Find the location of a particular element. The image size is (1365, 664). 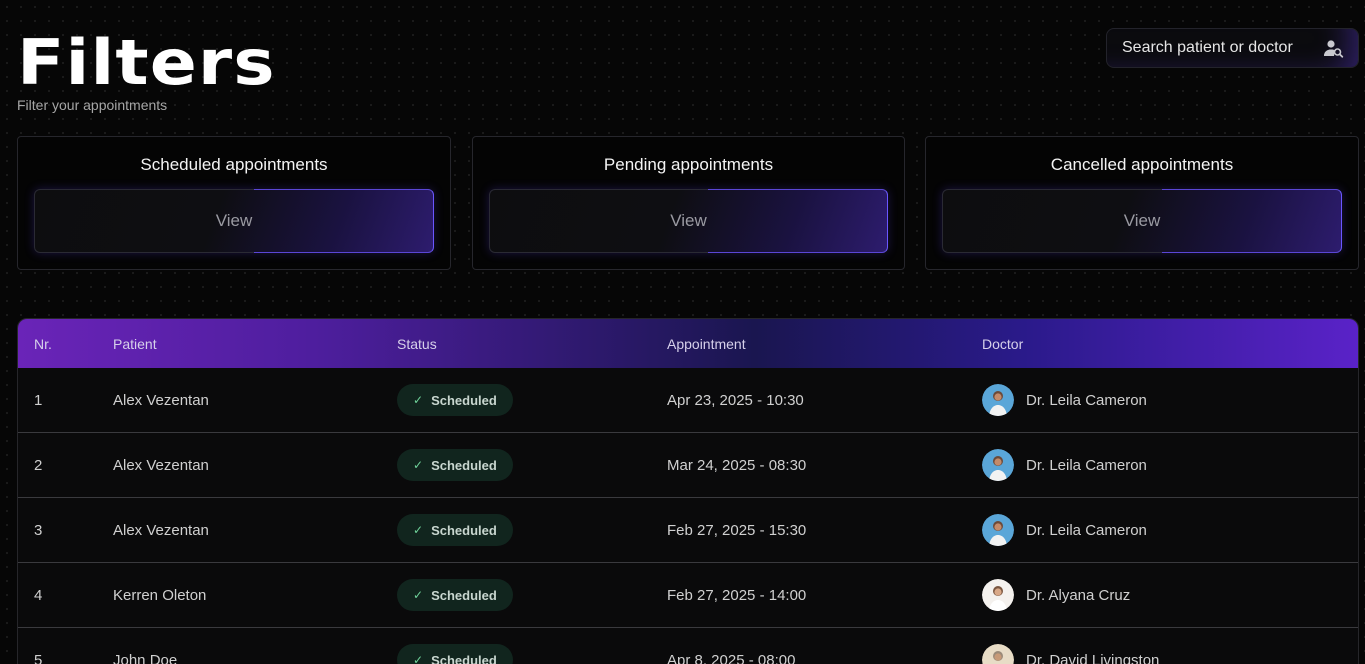

view-pending-button: View is located at coordinates (688, 221).